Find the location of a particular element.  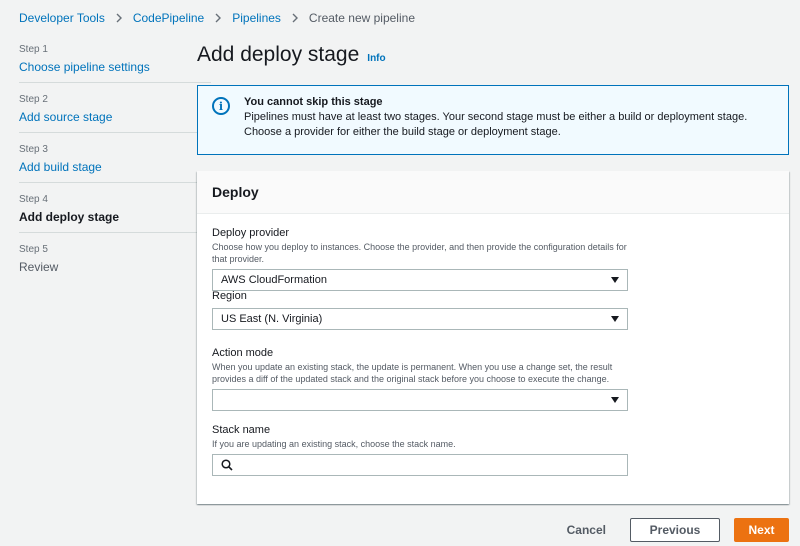

next-button: Next is located at coordinates (761, 530).